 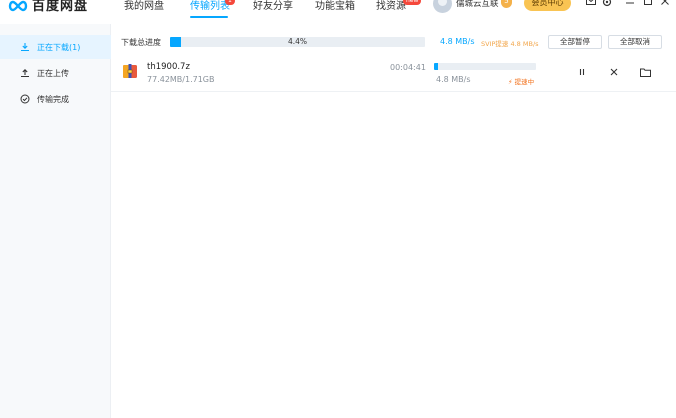 What do you see at coordinates (25, 73) in the screenshot?
I see `upload-icon` at bounding box center [25, 73].